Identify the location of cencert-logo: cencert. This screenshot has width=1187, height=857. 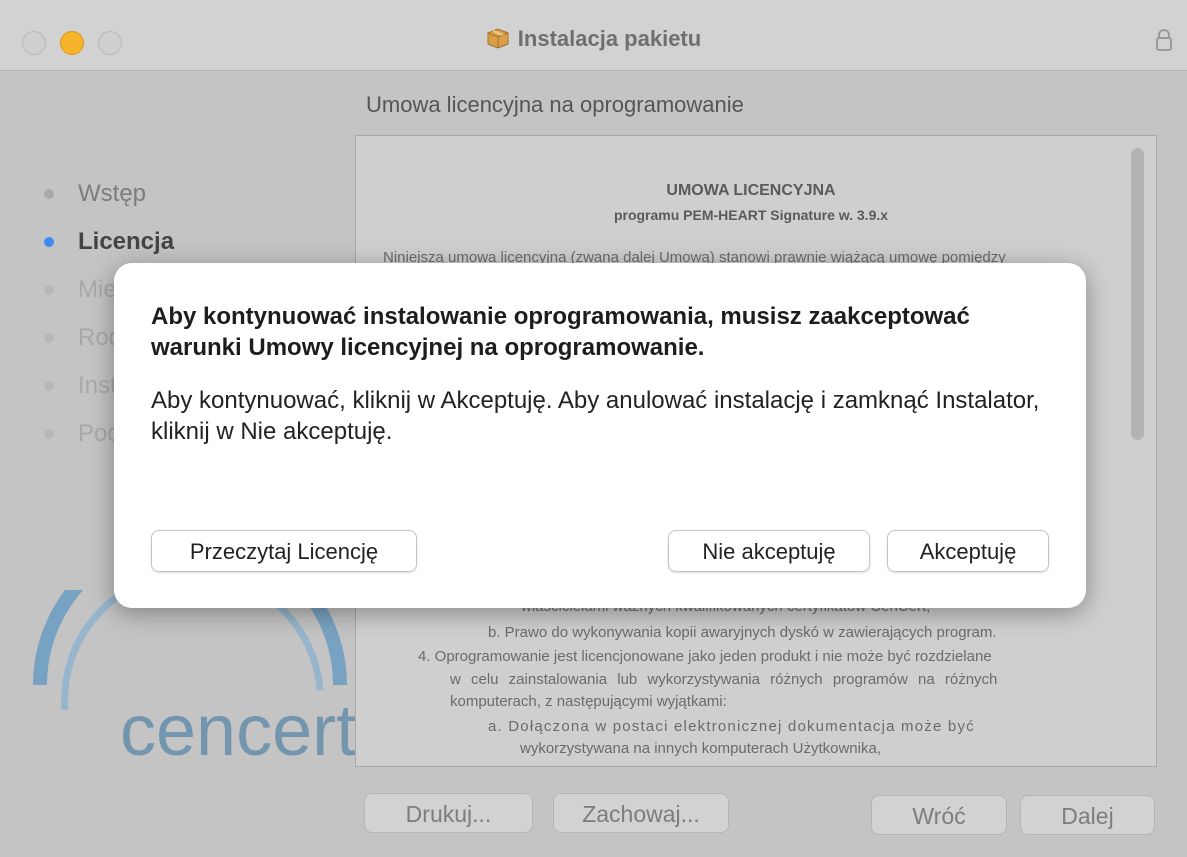
(194, 680).